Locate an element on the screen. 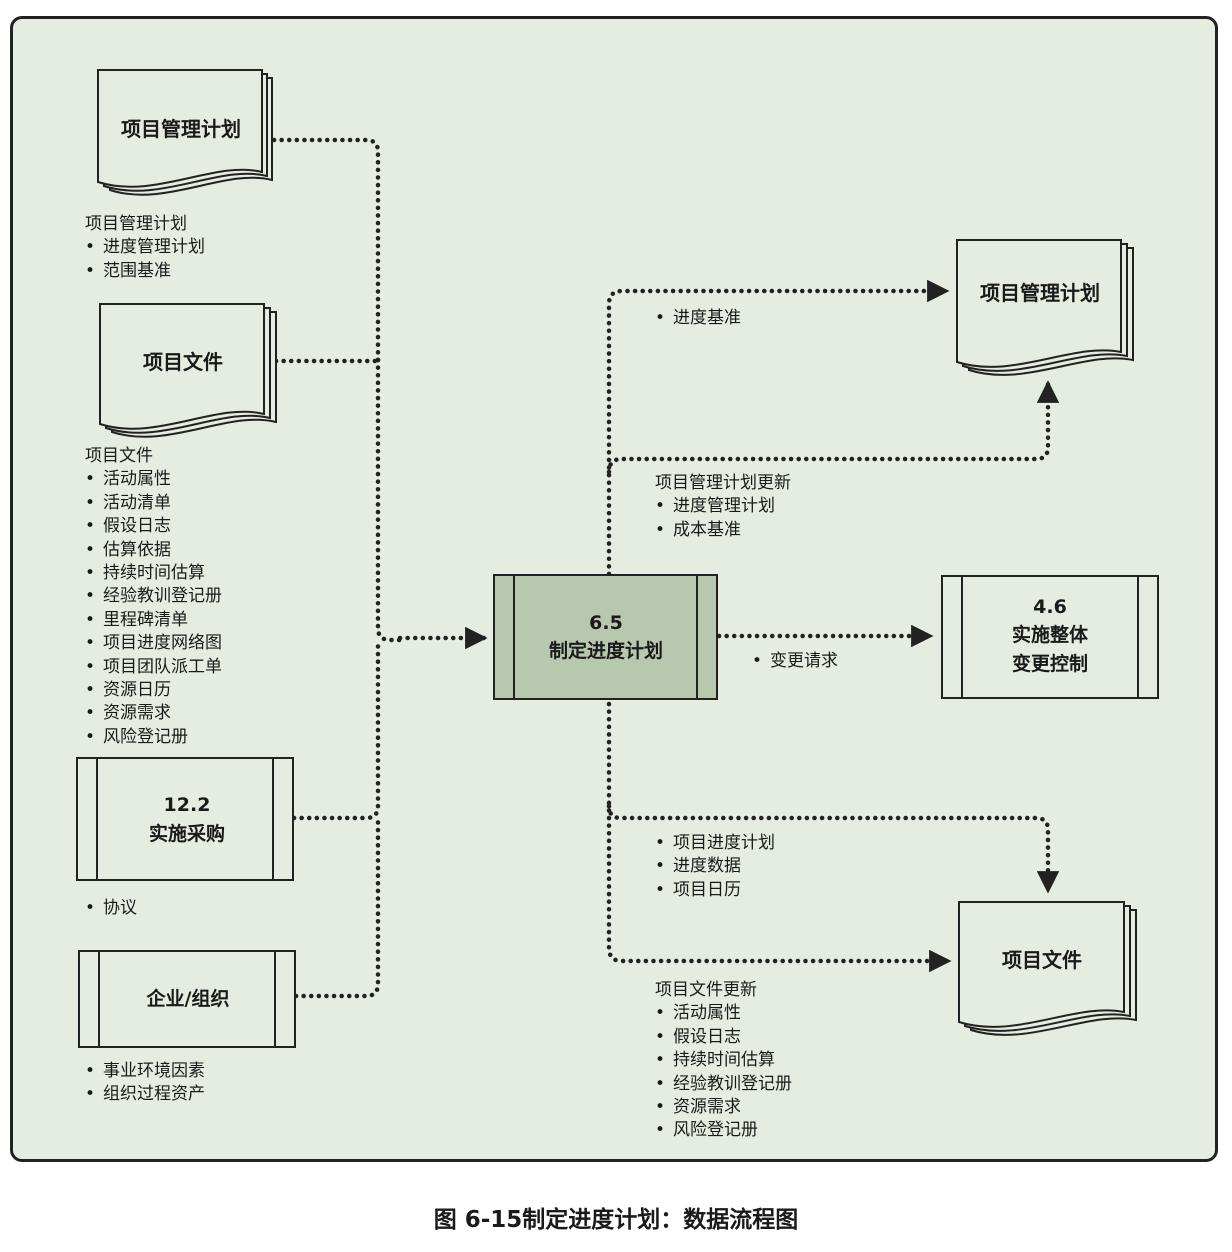  connector-procurement-input is located at coordinates (336, 729).